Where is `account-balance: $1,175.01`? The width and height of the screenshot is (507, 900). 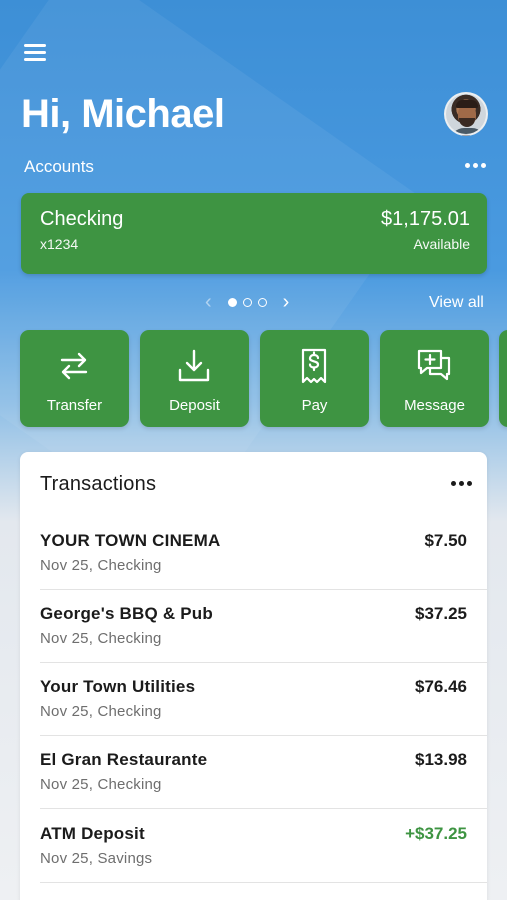 account-balance: $1,175.01 is located at coordinates (425, 219).